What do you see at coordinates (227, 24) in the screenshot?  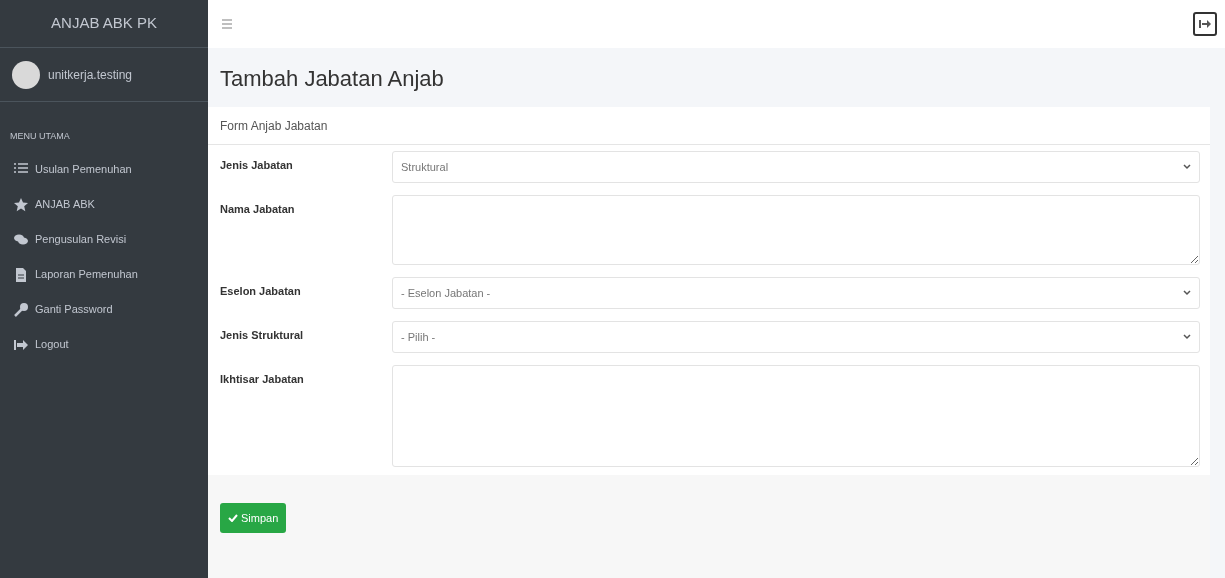 I see `menu-icon` at bounding box center [227, 24].